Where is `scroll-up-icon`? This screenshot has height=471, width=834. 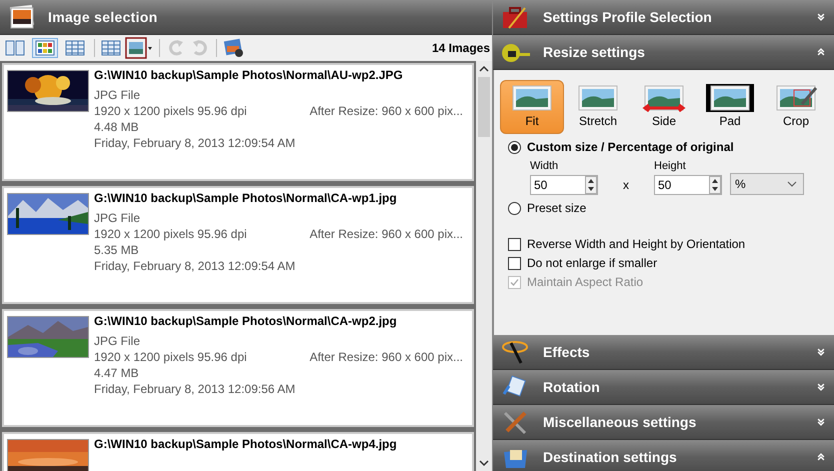 scroll-up-icon is located at coordinates (484, 69).